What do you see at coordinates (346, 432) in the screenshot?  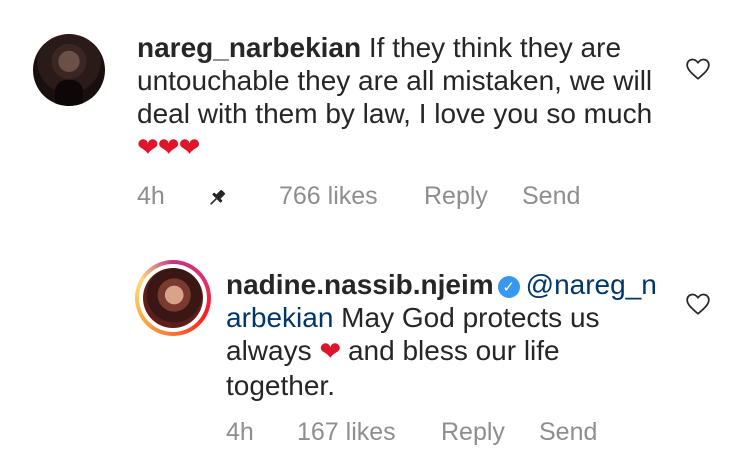 I see `likes-count: 167 likes` at bounding box center [346, 432].